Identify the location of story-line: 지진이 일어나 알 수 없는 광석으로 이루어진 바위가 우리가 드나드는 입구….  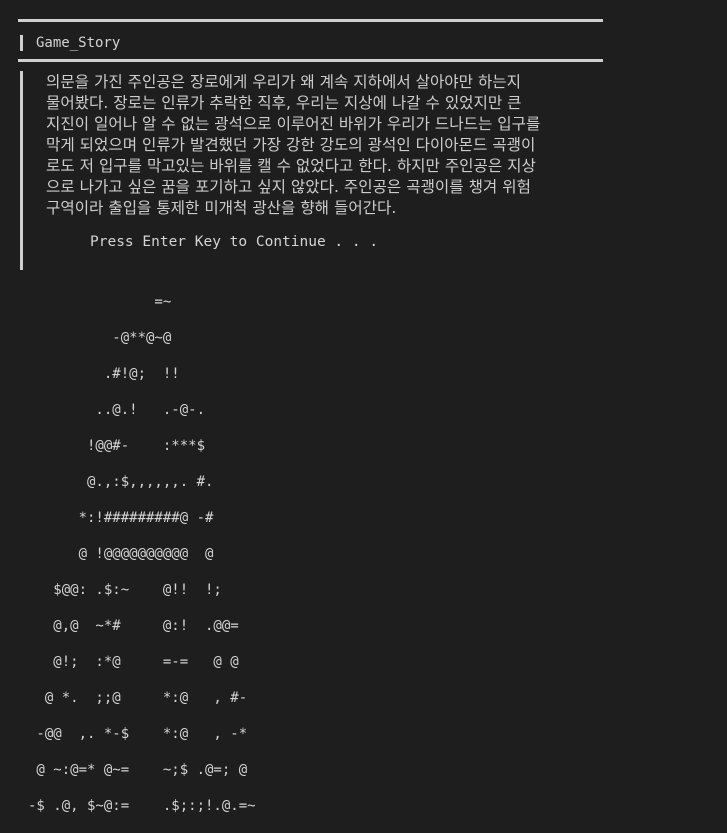
(293, 124).